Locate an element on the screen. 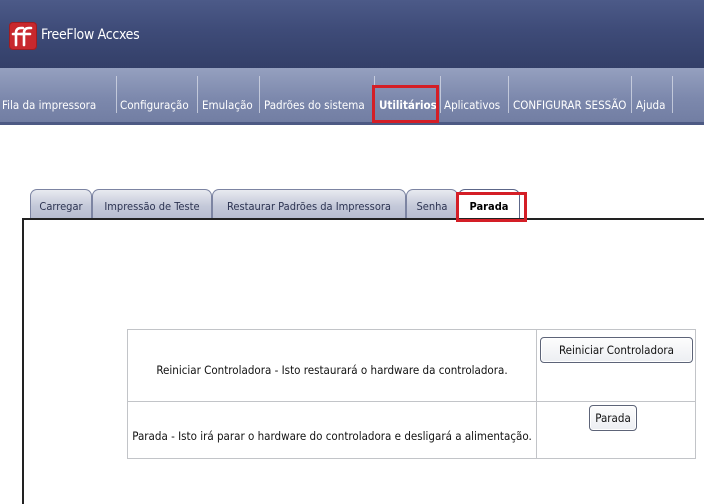 This screenshot has width=704, height=504. nav-item-emulacao: Emulação is located at coordinates (227, 105).